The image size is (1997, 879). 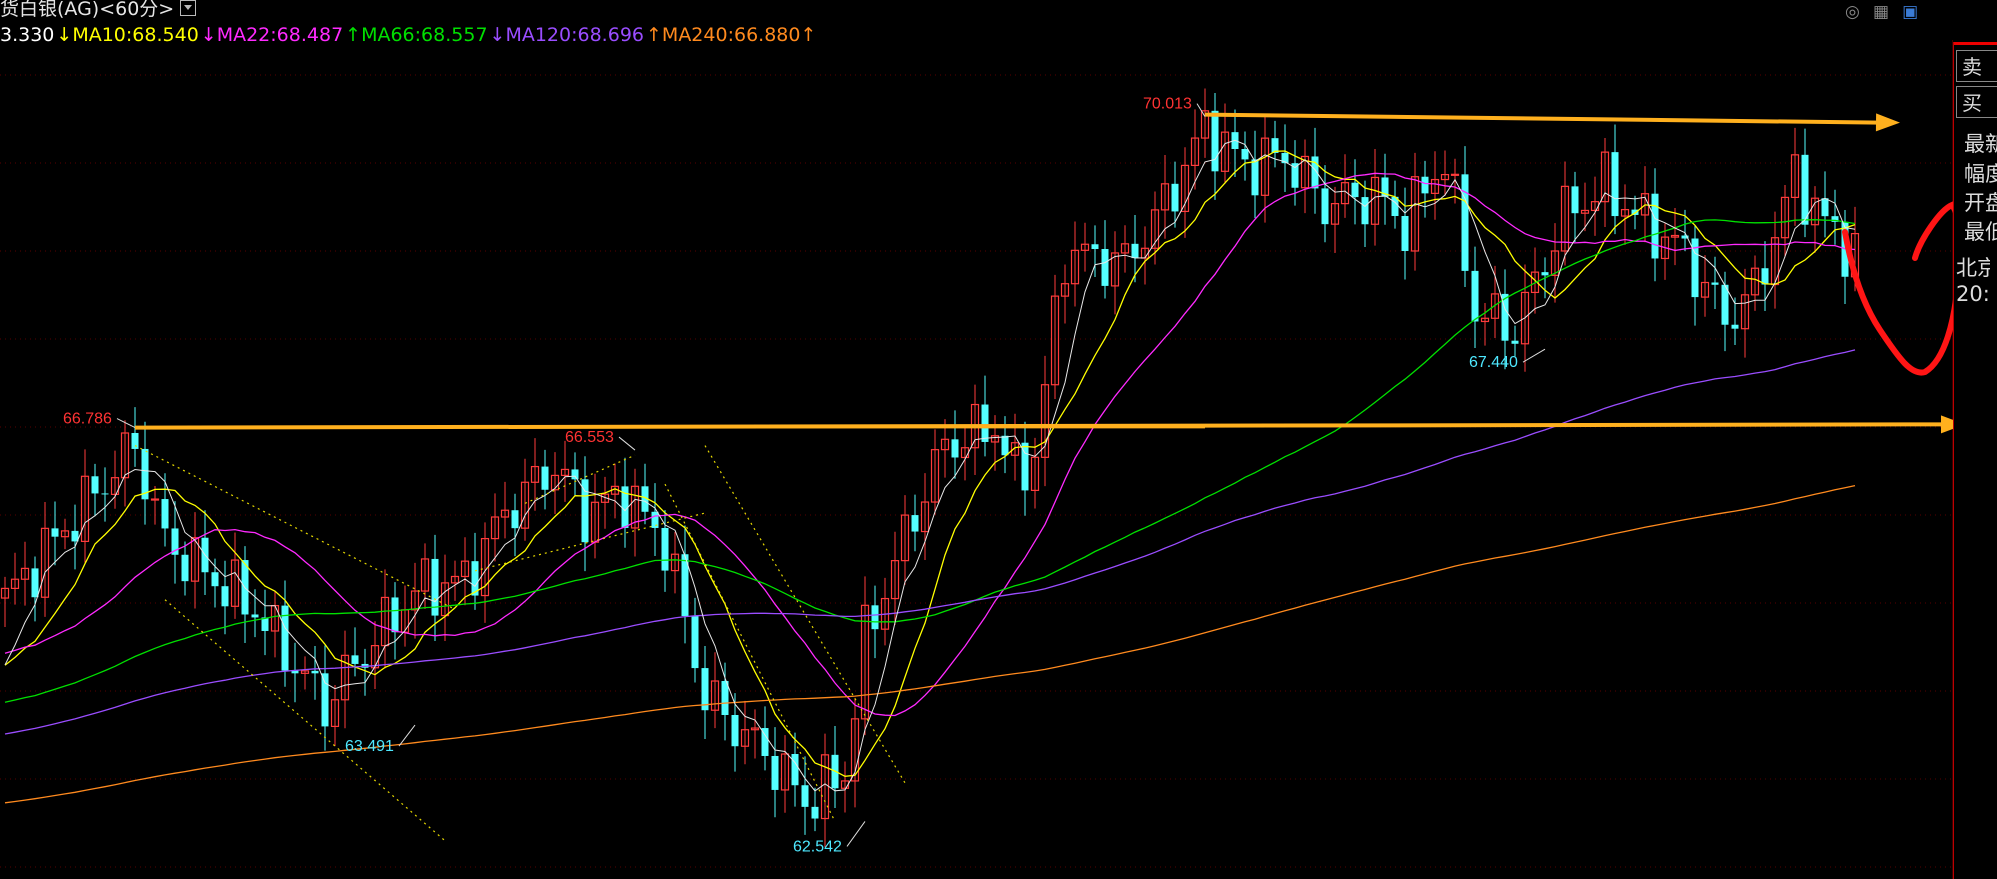 I want to click on open-label: 开盘, so click(x=1980, y=203).